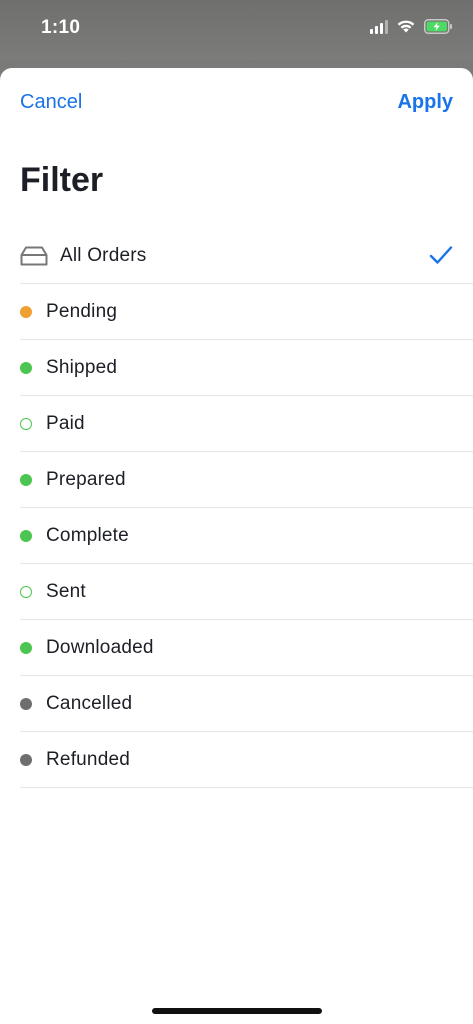 The height and width of the screenshot is (1024, 473). Describe the element at coordinates (246, 536) in the screenshot. I see `filter-option-complete: Complete` at that location.